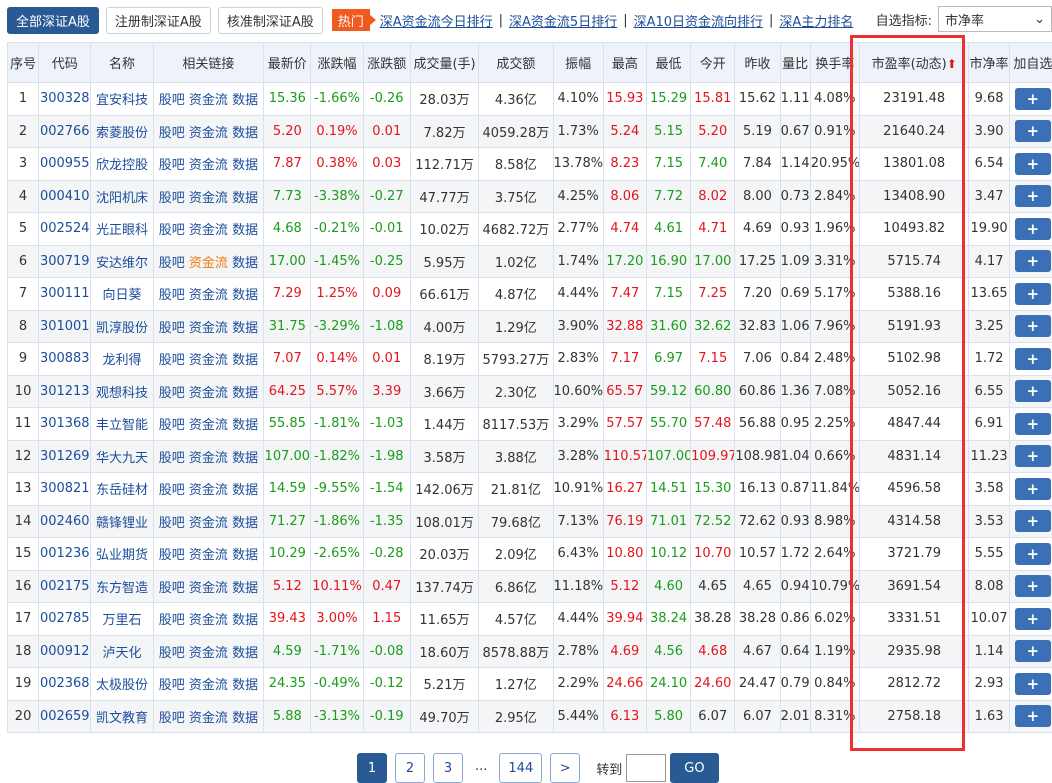 This screenshot has width=1052, height=783. What do you see at coordinates (122, 131) in the screenshot?
I see `stock-name-link: 索菱股份` at bounding box center [122, 131].